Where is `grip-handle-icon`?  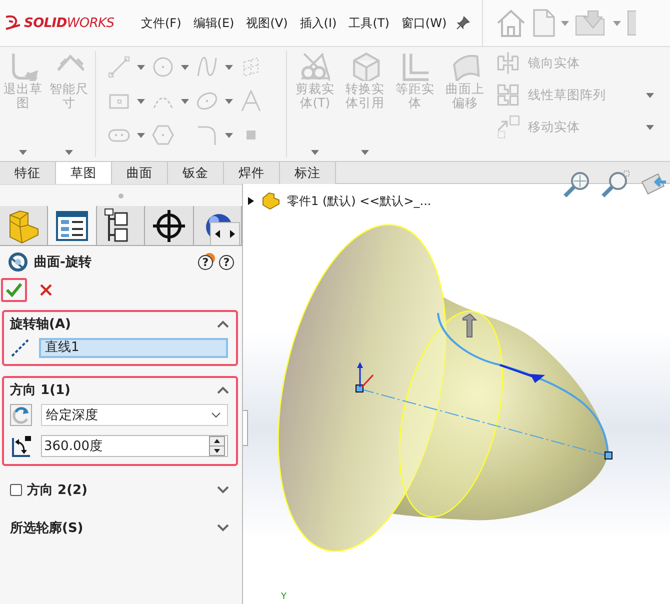
grip-handle-icon is located at coordinates (121, 195).